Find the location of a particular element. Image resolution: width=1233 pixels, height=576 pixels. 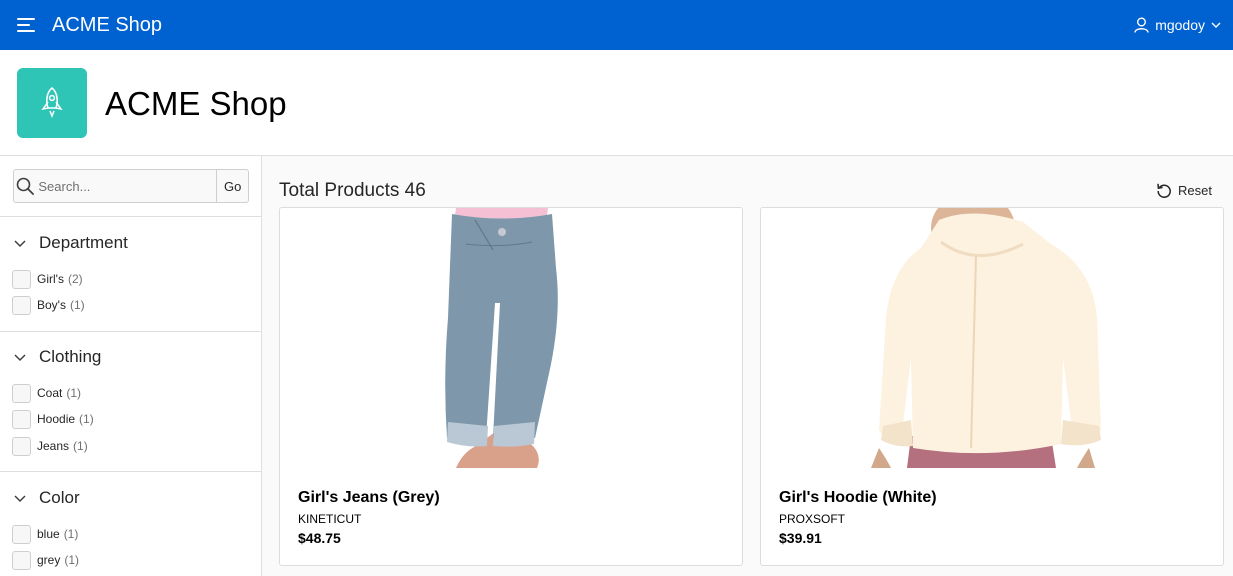

option-label: Hoodie is located at coordinates (56, 419).